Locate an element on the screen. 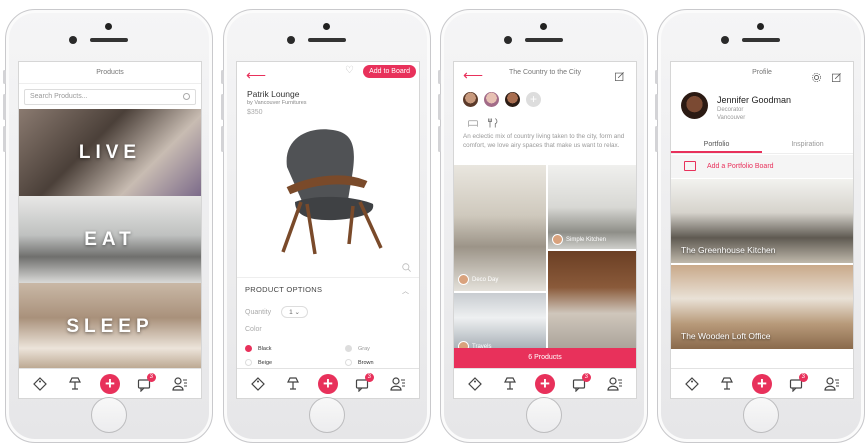 The image size is (865, 445). board-add-icon is located at coordinates (690, 166).